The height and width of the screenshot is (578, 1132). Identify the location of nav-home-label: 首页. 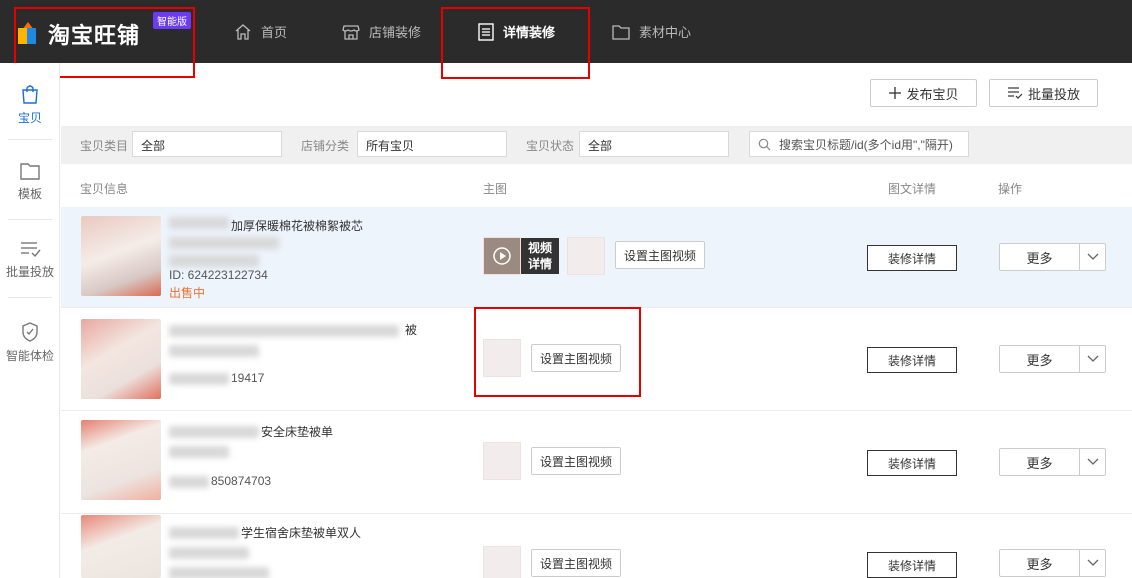
(274, 32).